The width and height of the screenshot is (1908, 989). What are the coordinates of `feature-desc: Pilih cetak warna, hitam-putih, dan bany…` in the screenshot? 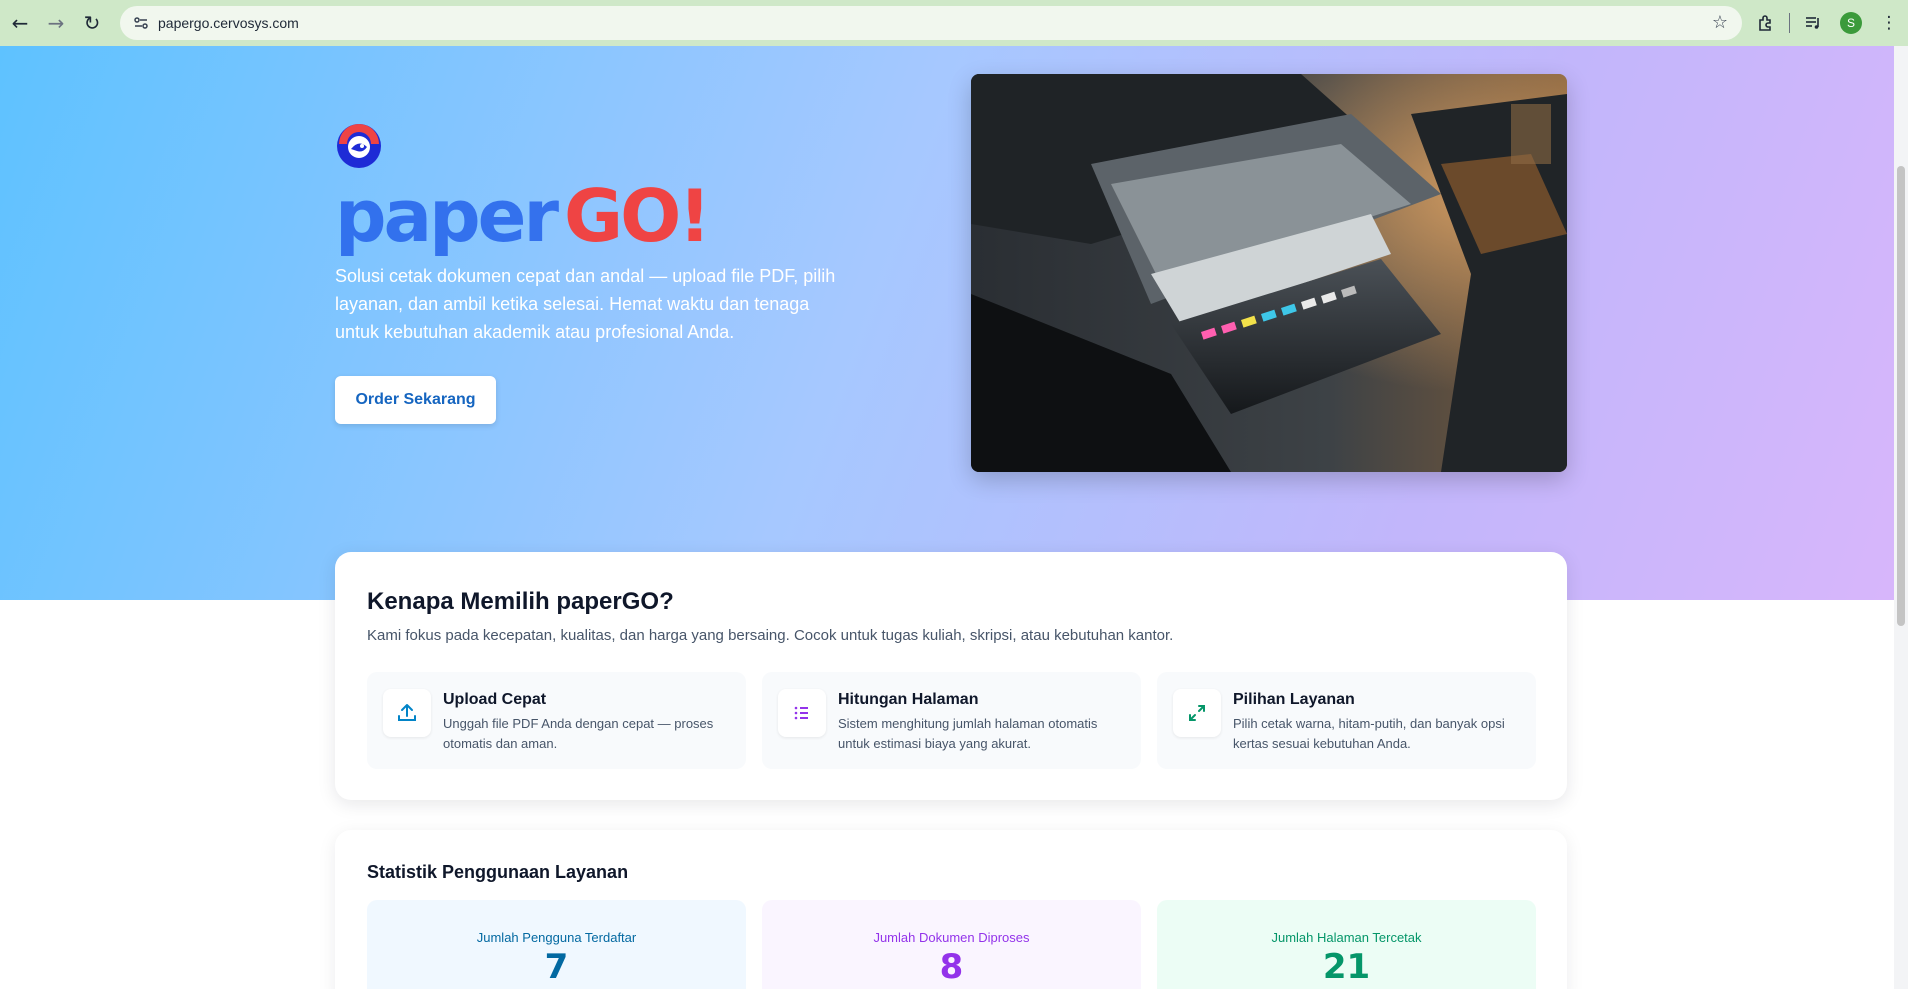 It's located at (1369, 733).